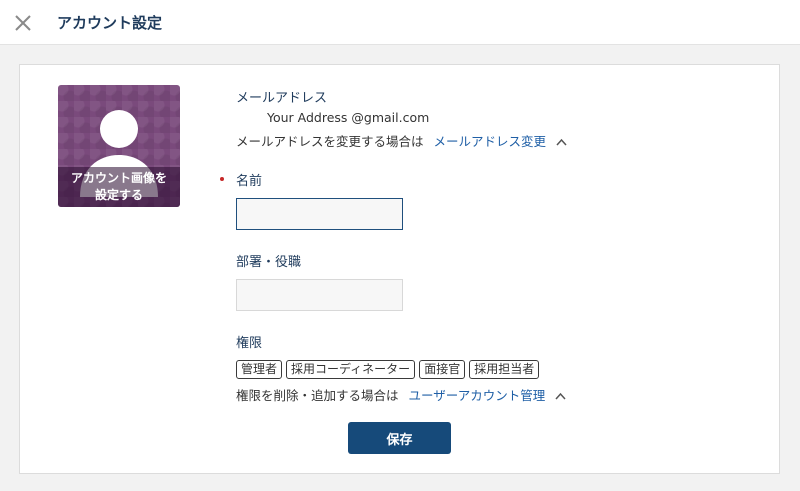 Image resolution: width=800 pixels, height=491 pixels. I want to click on name-input, so click(319, 214).